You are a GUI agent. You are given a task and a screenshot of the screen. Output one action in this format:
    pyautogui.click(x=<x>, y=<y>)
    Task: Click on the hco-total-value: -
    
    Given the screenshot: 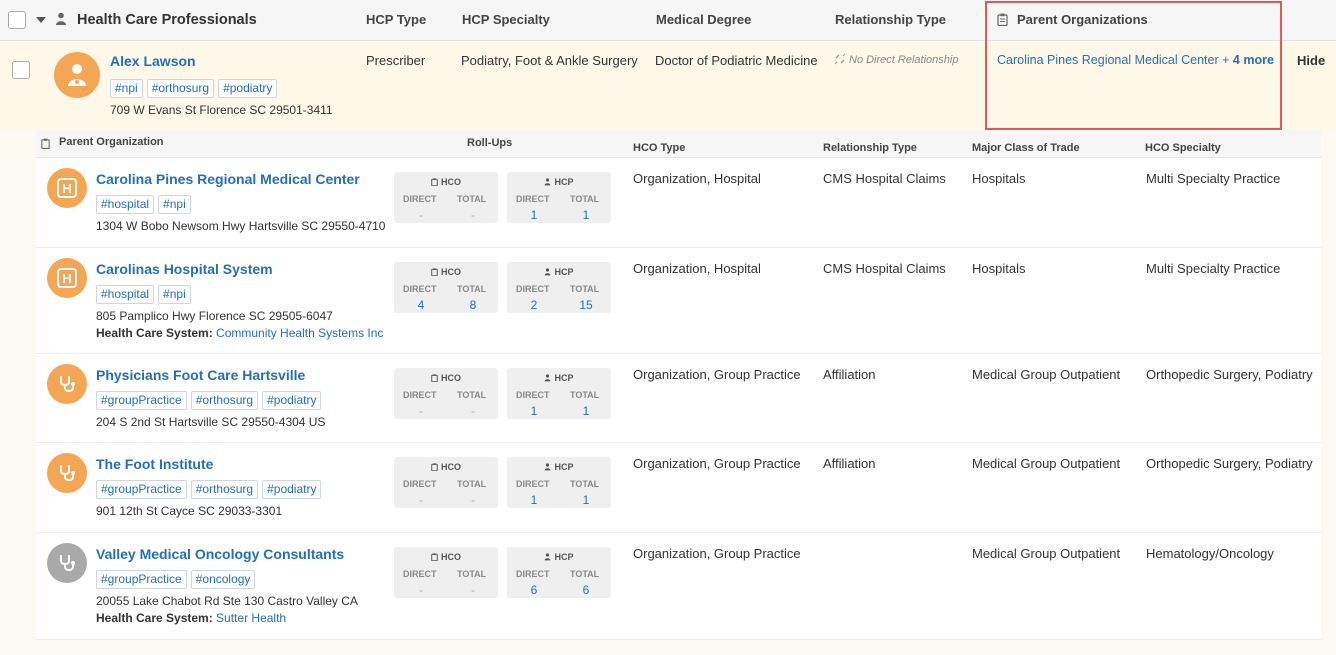 What is the action you would take?
    pyautogui.click(x=473, y=590)
    